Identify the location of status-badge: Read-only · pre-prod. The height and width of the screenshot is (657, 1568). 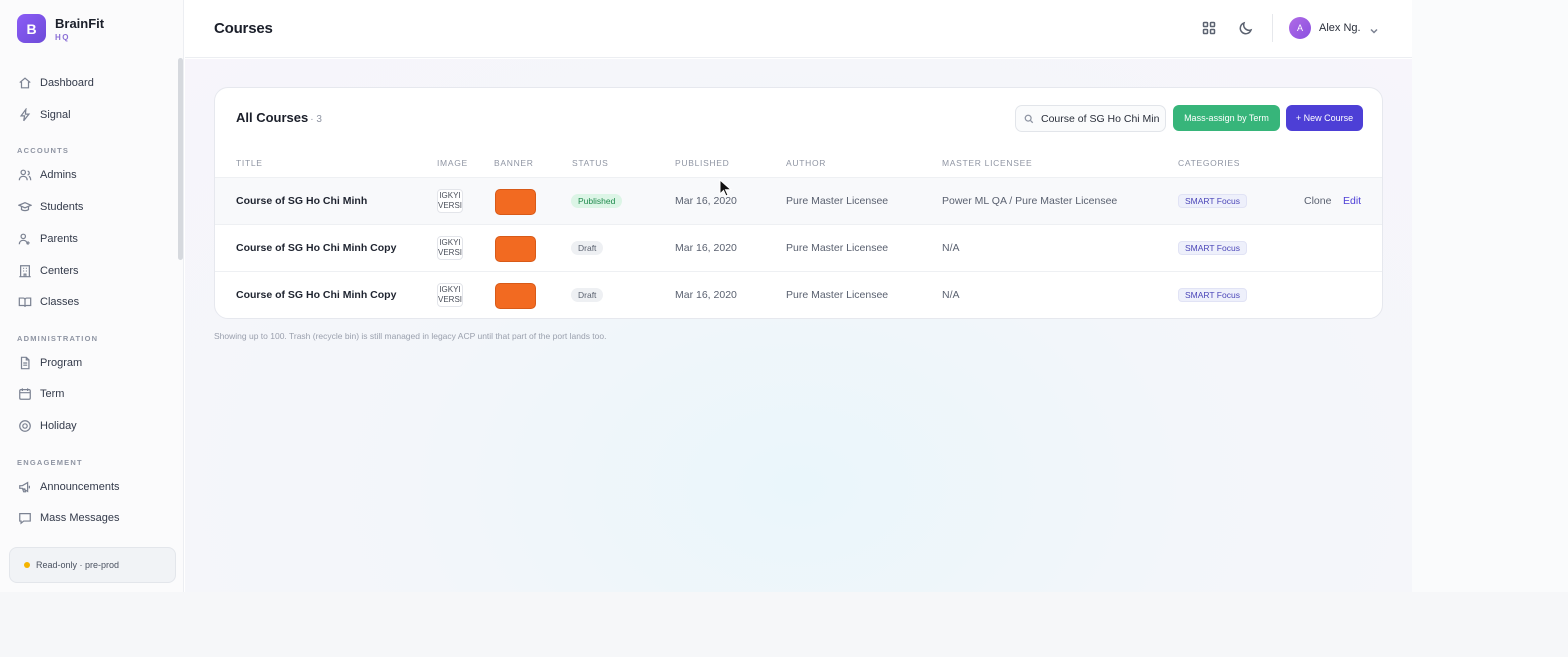
(92, 565).